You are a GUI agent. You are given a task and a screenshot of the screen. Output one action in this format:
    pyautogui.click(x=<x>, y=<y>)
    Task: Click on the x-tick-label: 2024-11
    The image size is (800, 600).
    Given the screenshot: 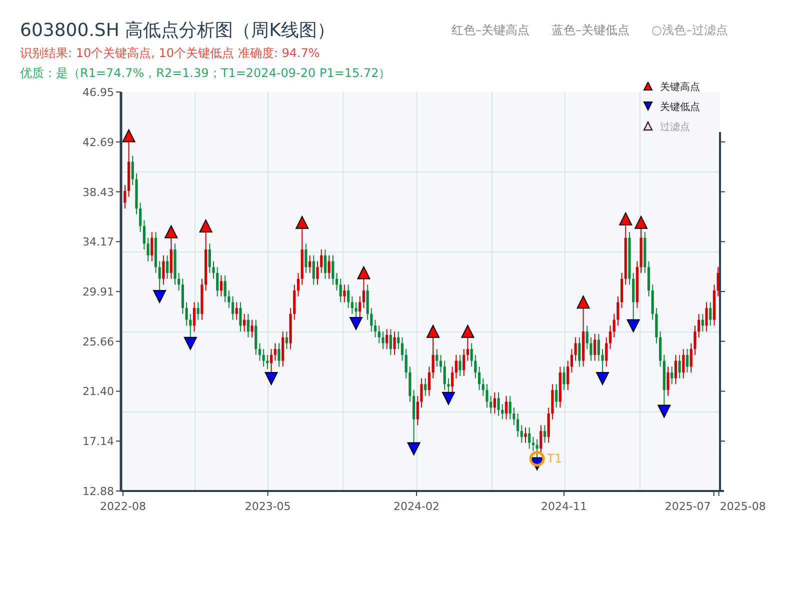 What is the action you would take?
    pyautogui.click(x=564, y=506)
    